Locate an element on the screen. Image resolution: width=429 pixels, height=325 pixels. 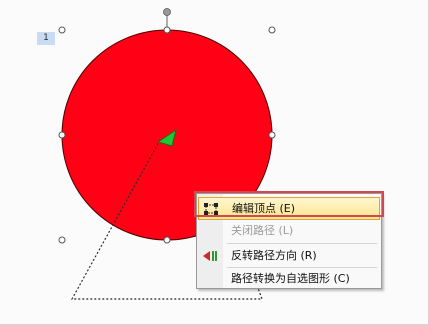
menu-item-convert-to-autoshape: 路径转换为自选图形 (C) is located at coordinates (289, 279).